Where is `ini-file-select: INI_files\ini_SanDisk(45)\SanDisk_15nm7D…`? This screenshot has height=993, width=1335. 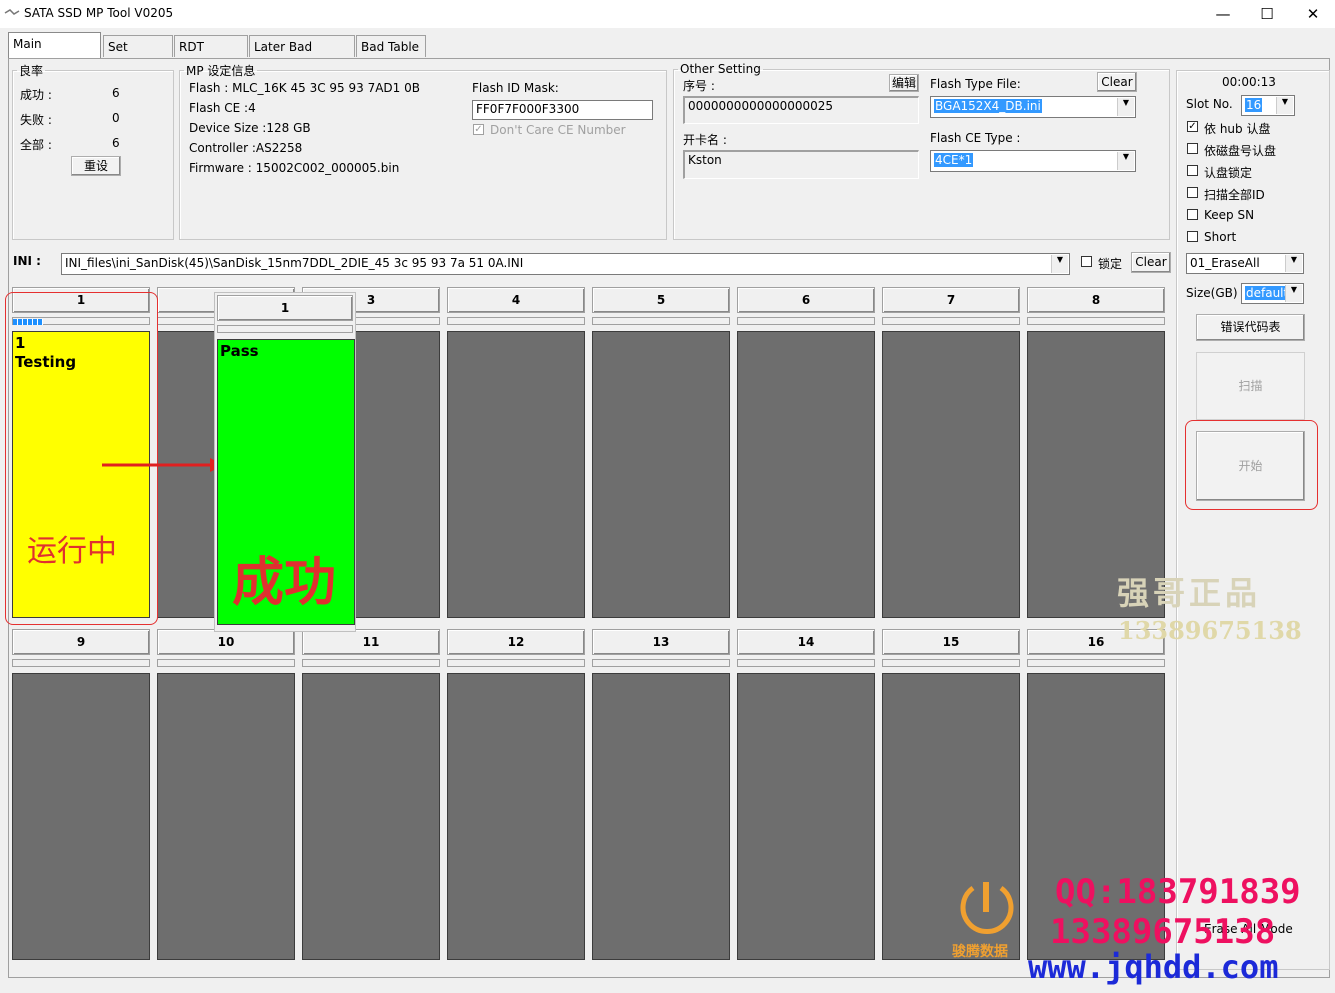
ini-file-select: INI_files\ini_SanDisk(45)\SanDisk_15nm7D… is located at coordinates (565, 264).